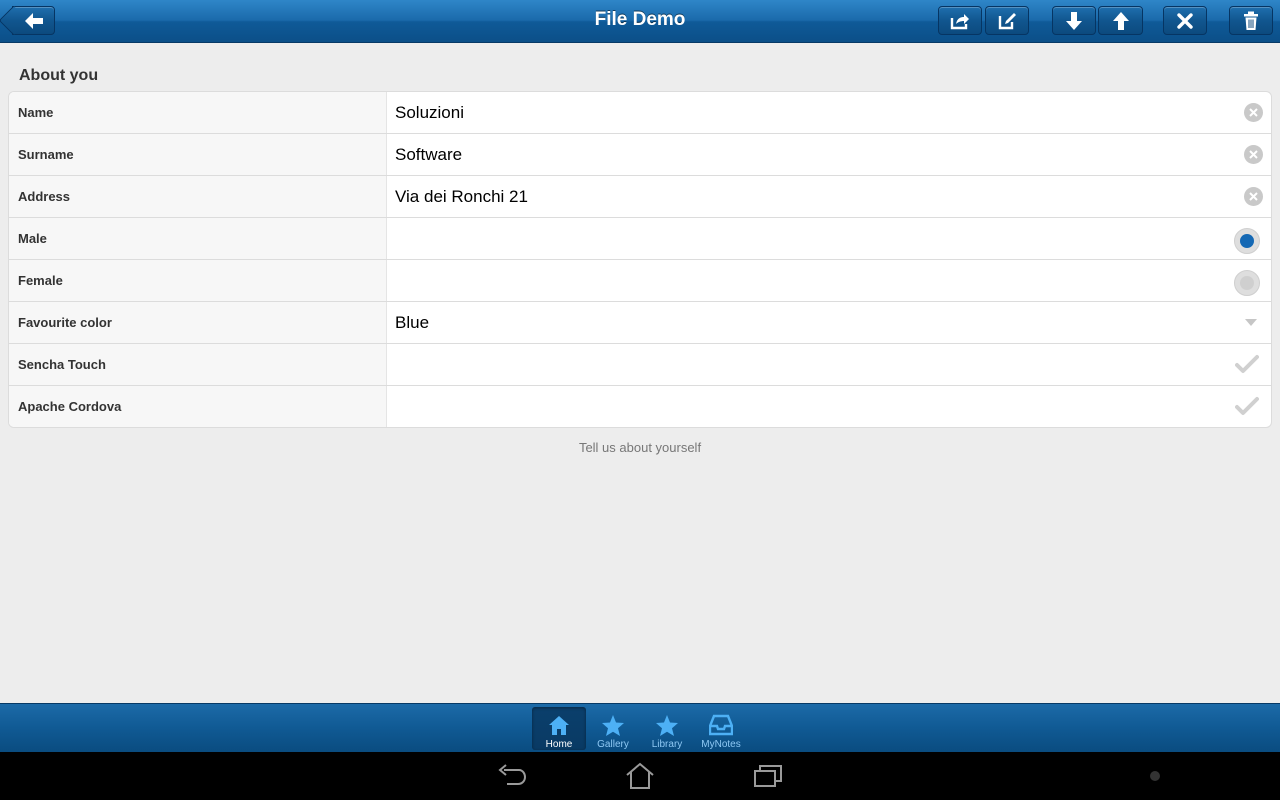 The width and height of the screenshot is (1280, 800). I want to click on chevron-down-icon, so click(1251, 322).